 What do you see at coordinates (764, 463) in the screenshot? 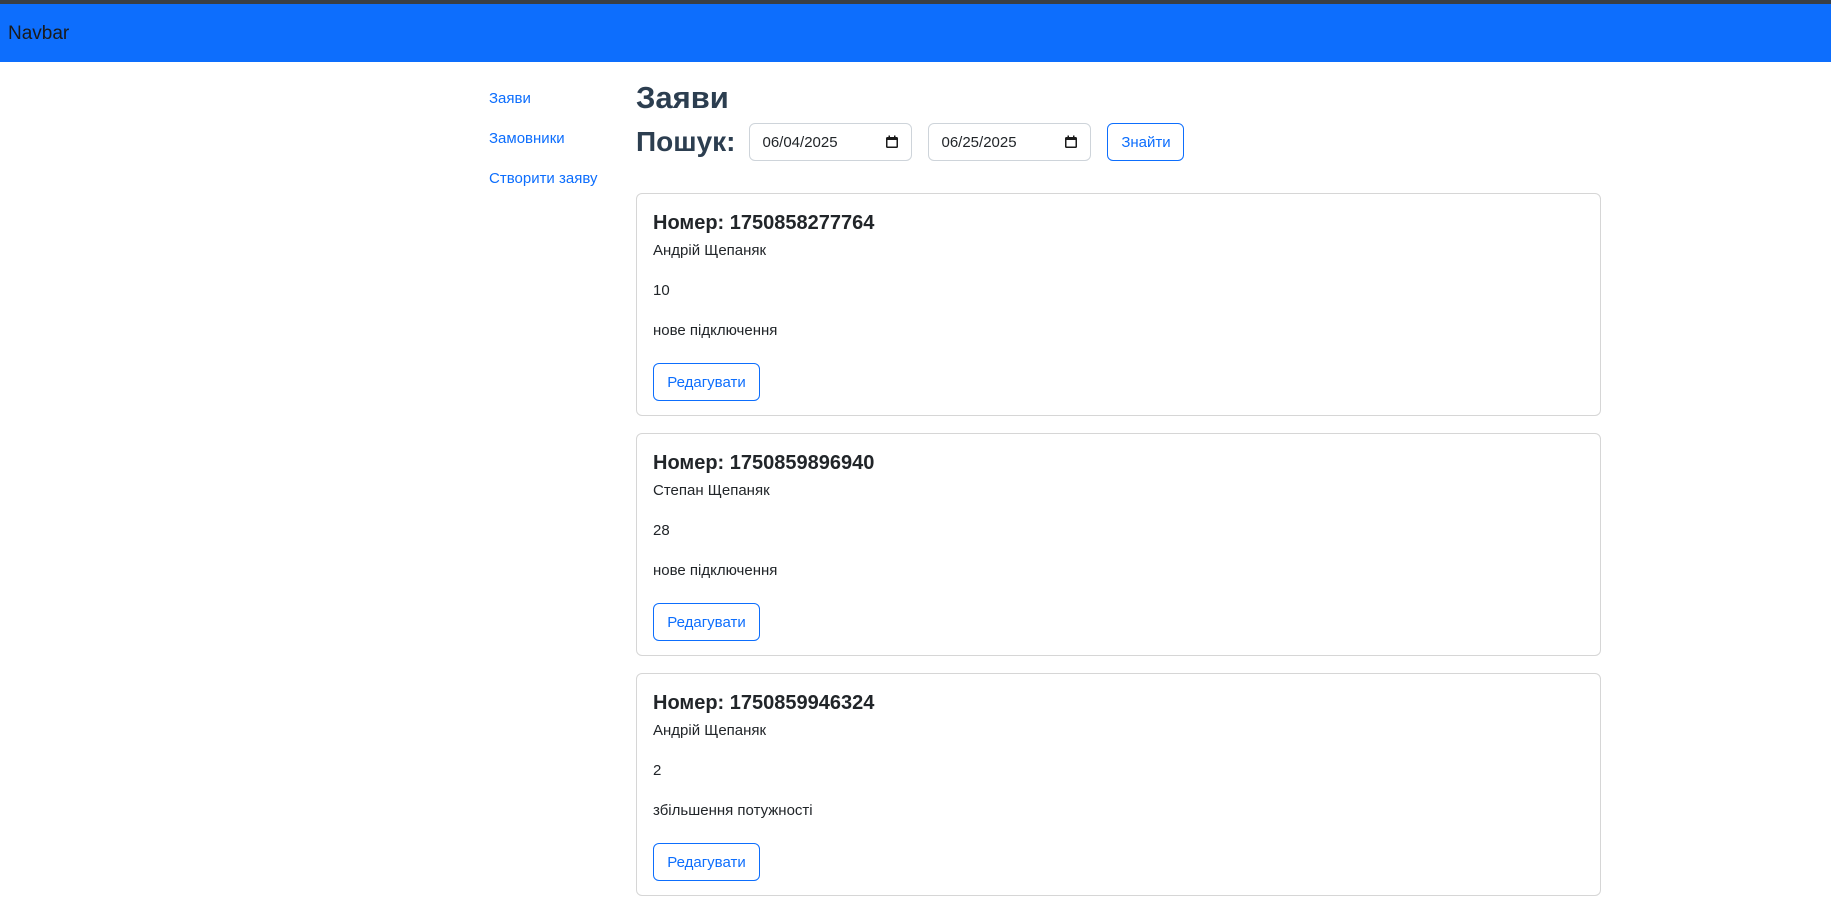
I see `order-number: Номер: 1750859896940` at bounding box center [764, 463].